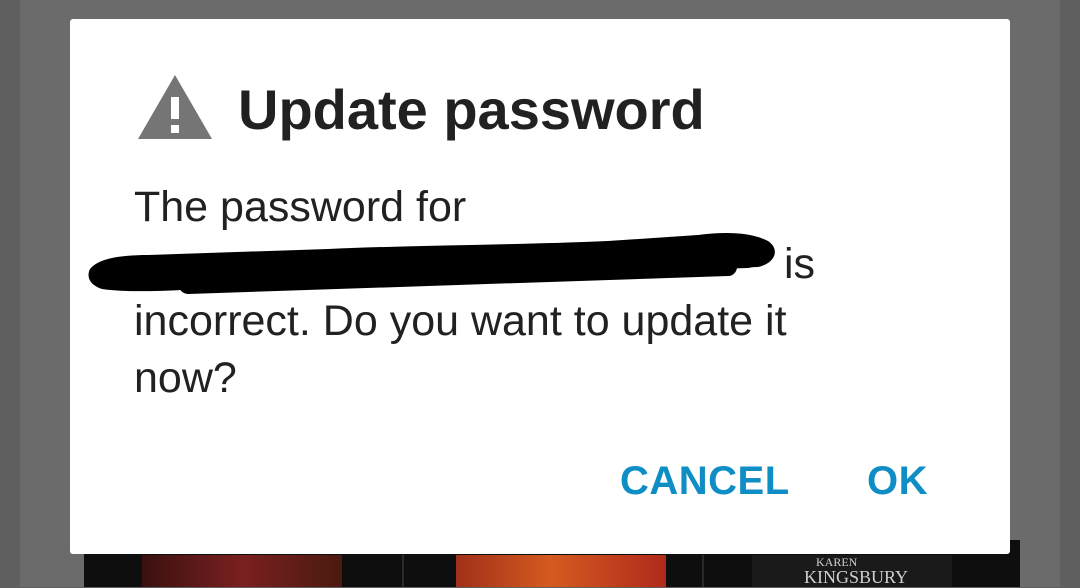 This screenshot has width=1080, height=588. Describe the element at coordinates (431, 263) in the screenshot. I see `redaction-scribble` at that location.